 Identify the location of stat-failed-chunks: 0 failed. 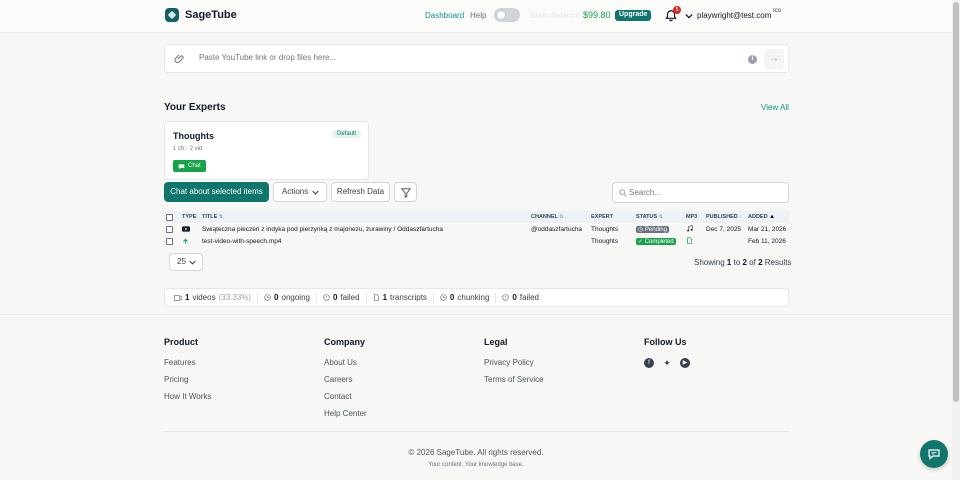
(520, 297).